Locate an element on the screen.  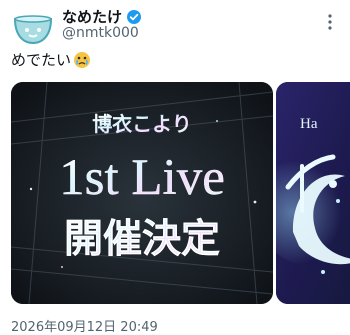
media-image-2: Ha is located at coordinates (313, 193).